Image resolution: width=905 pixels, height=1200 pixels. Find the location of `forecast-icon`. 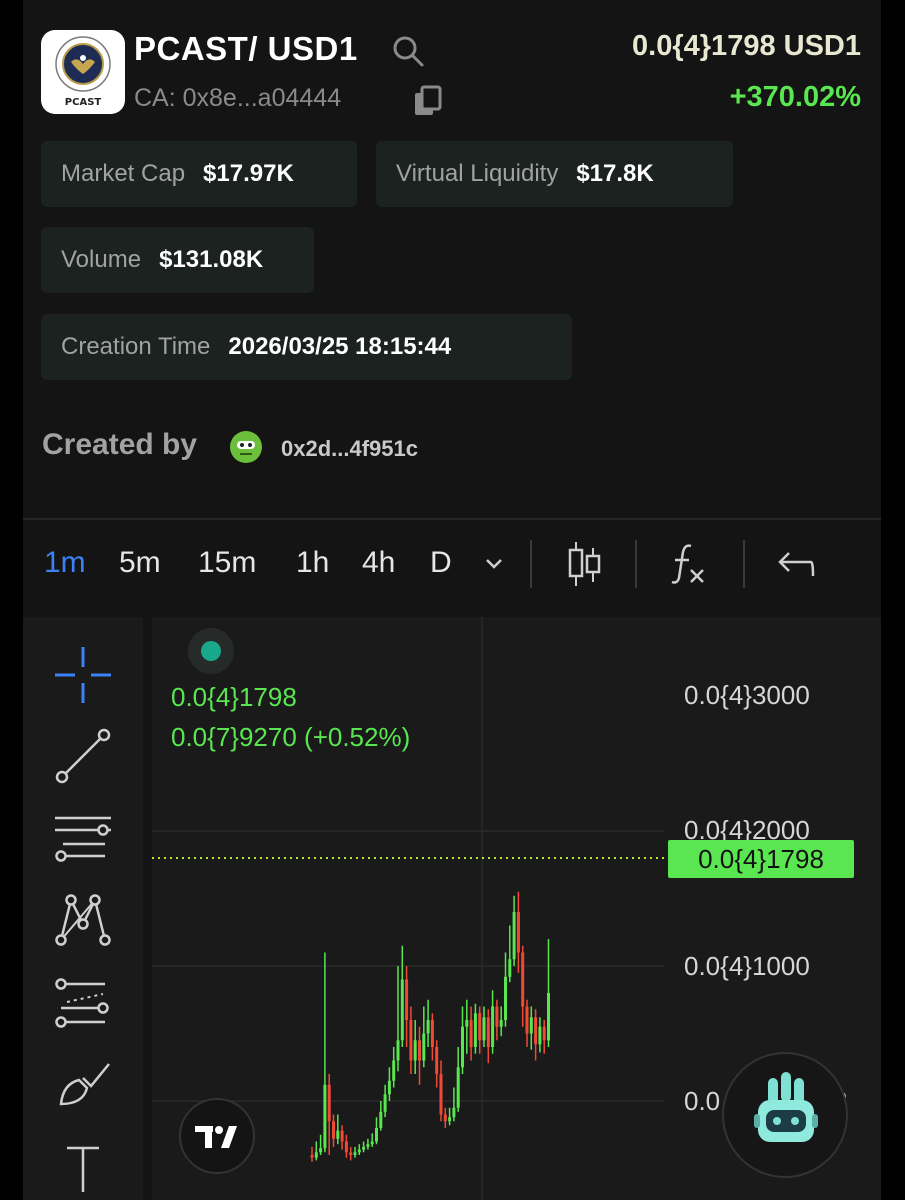

forecast-icon is located at coordinates (83, 1002).